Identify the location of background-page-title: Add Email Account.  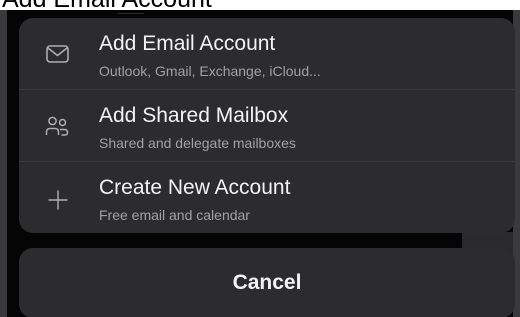
(106, 5).